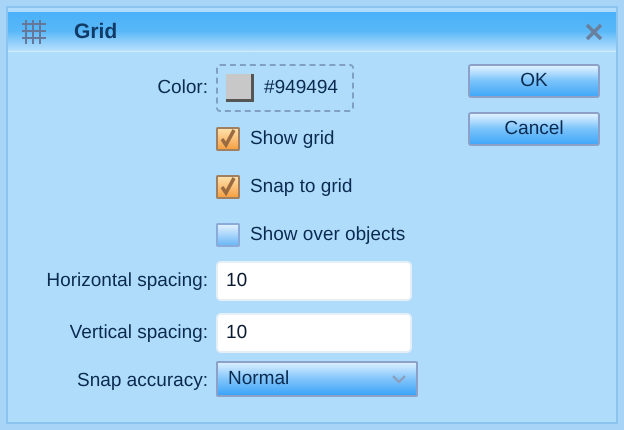 This screenshot has height=430, width=624. What do you see at coordinates (240, 88) in the screenshot?
I see `color-swatch` at bounding box center [240, 88].